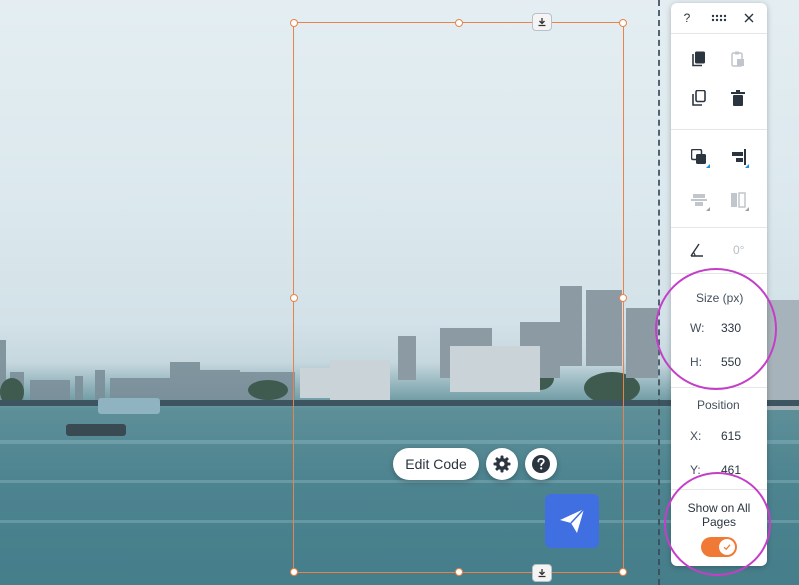 The image size is (799, 585). What do you see at coordinates (659, 292) in the screenshot?
I see `page-edge-guide` at bounding box center [659, 292].